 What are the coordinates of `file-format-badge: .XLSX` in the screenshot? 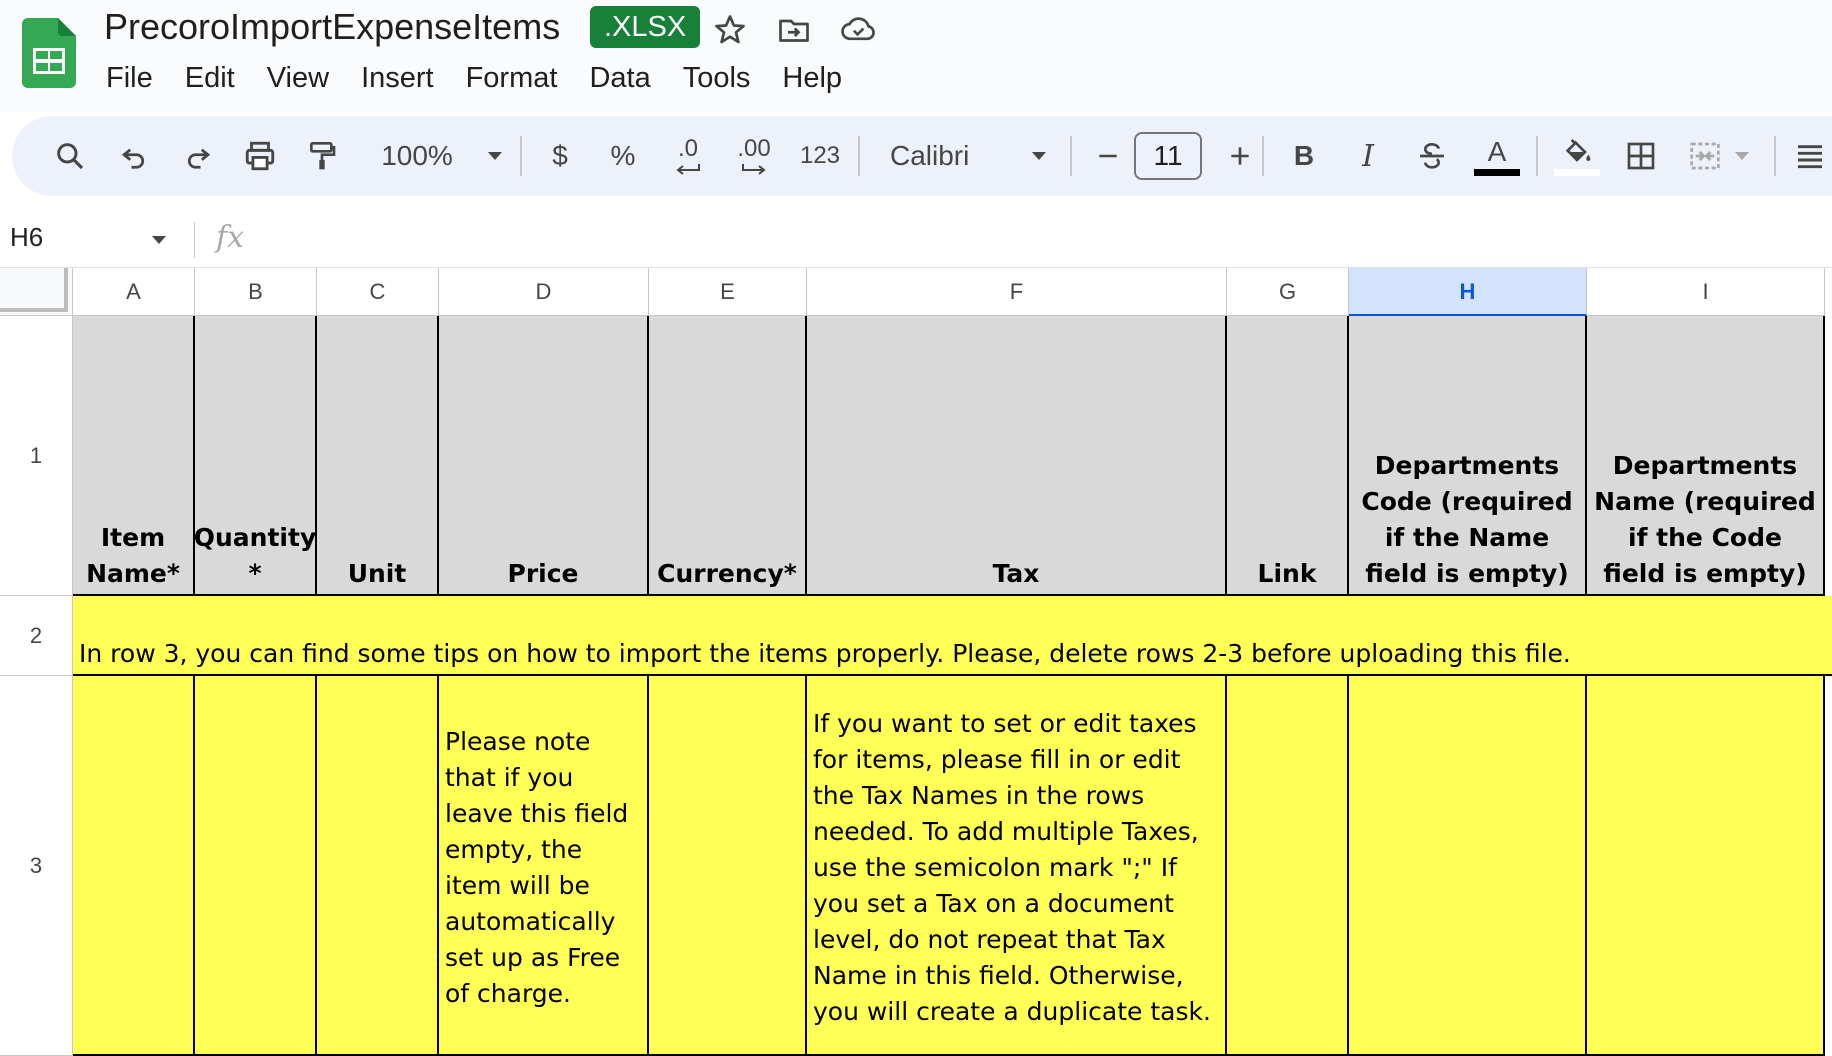 It's located at (645, 27).